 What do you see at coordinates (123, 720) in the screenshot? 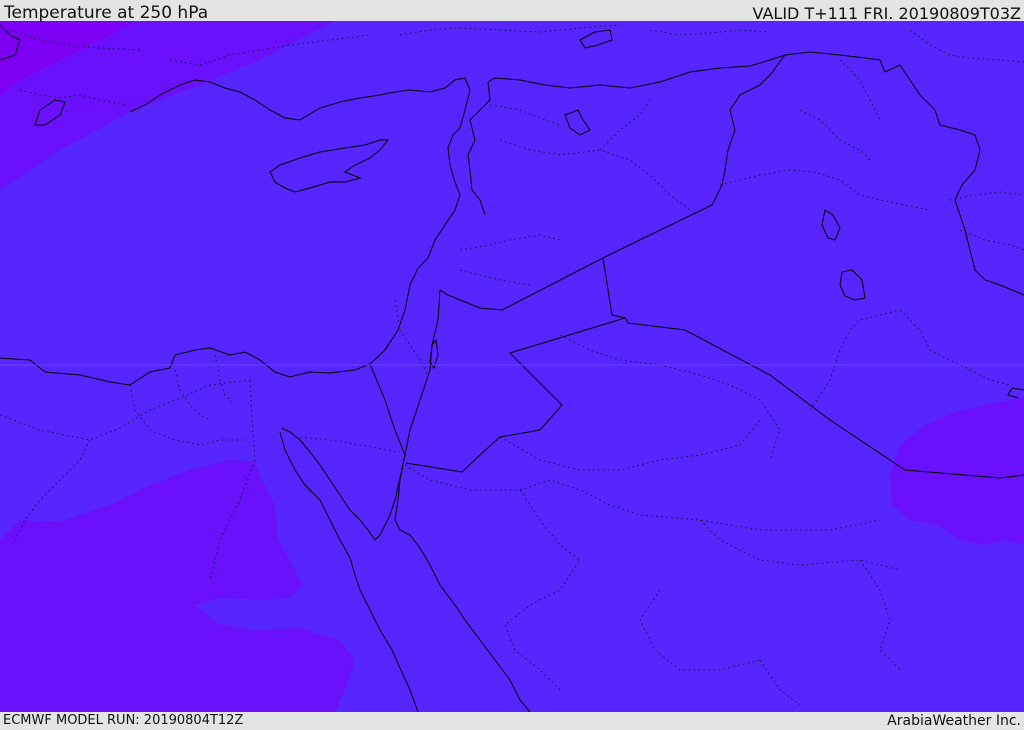
I see `model-run-label: ECMWF MODEL RUN: 20190804T12Z` at bounding box center [123, 720].